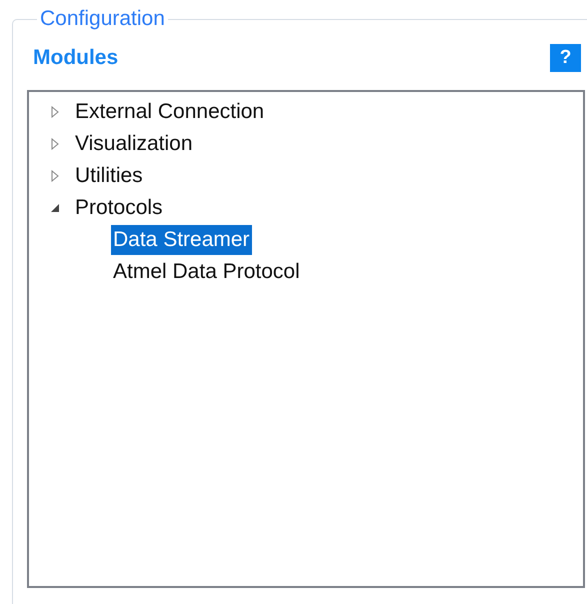  Describe the element at coordinates (119, 208) in the screenshot. I see `tree-item: Protocols` at that location.